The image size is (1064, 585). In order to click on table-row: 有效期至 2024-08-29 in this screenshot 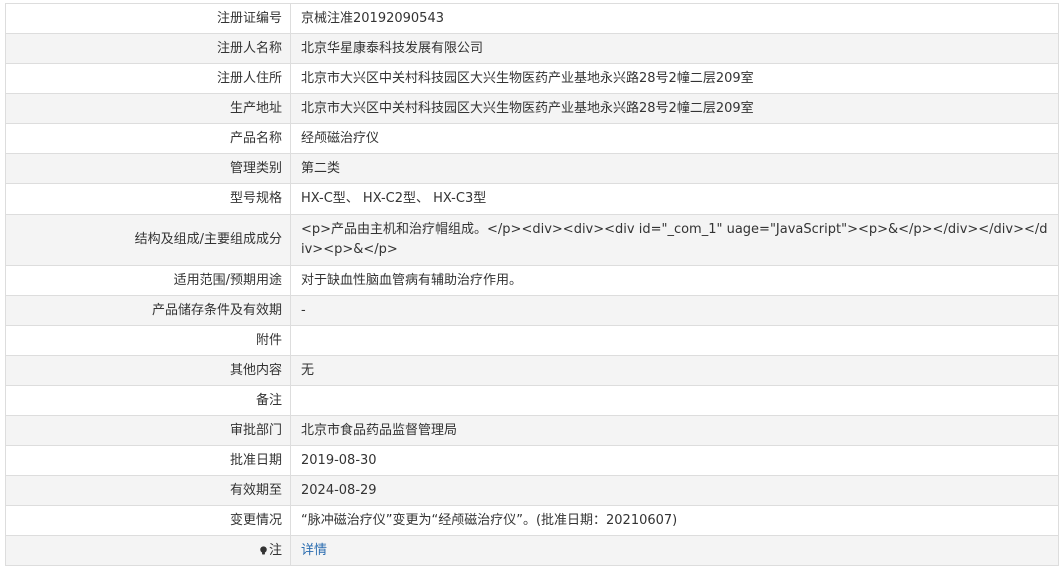, I will do `click(532, 490)`.